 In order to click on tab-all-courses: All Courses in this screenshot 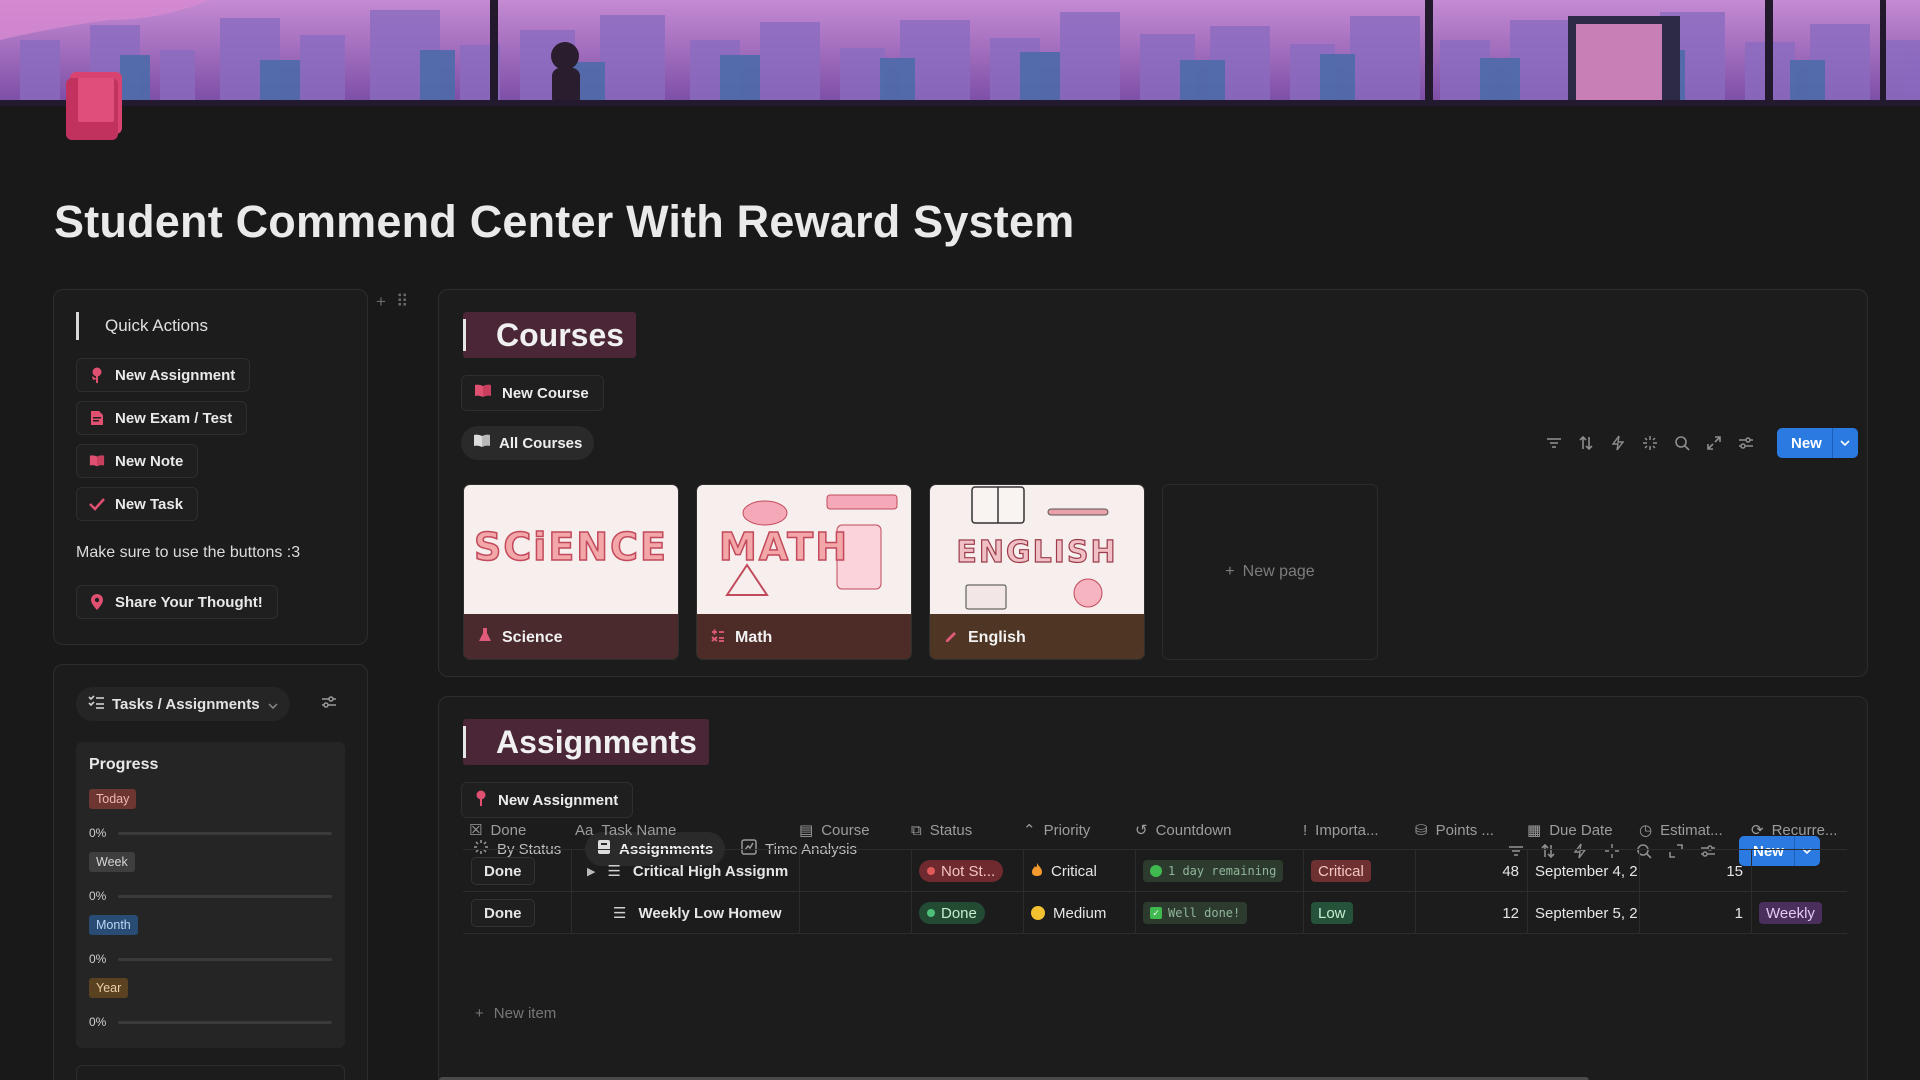, I will do `click(528, 443)`.